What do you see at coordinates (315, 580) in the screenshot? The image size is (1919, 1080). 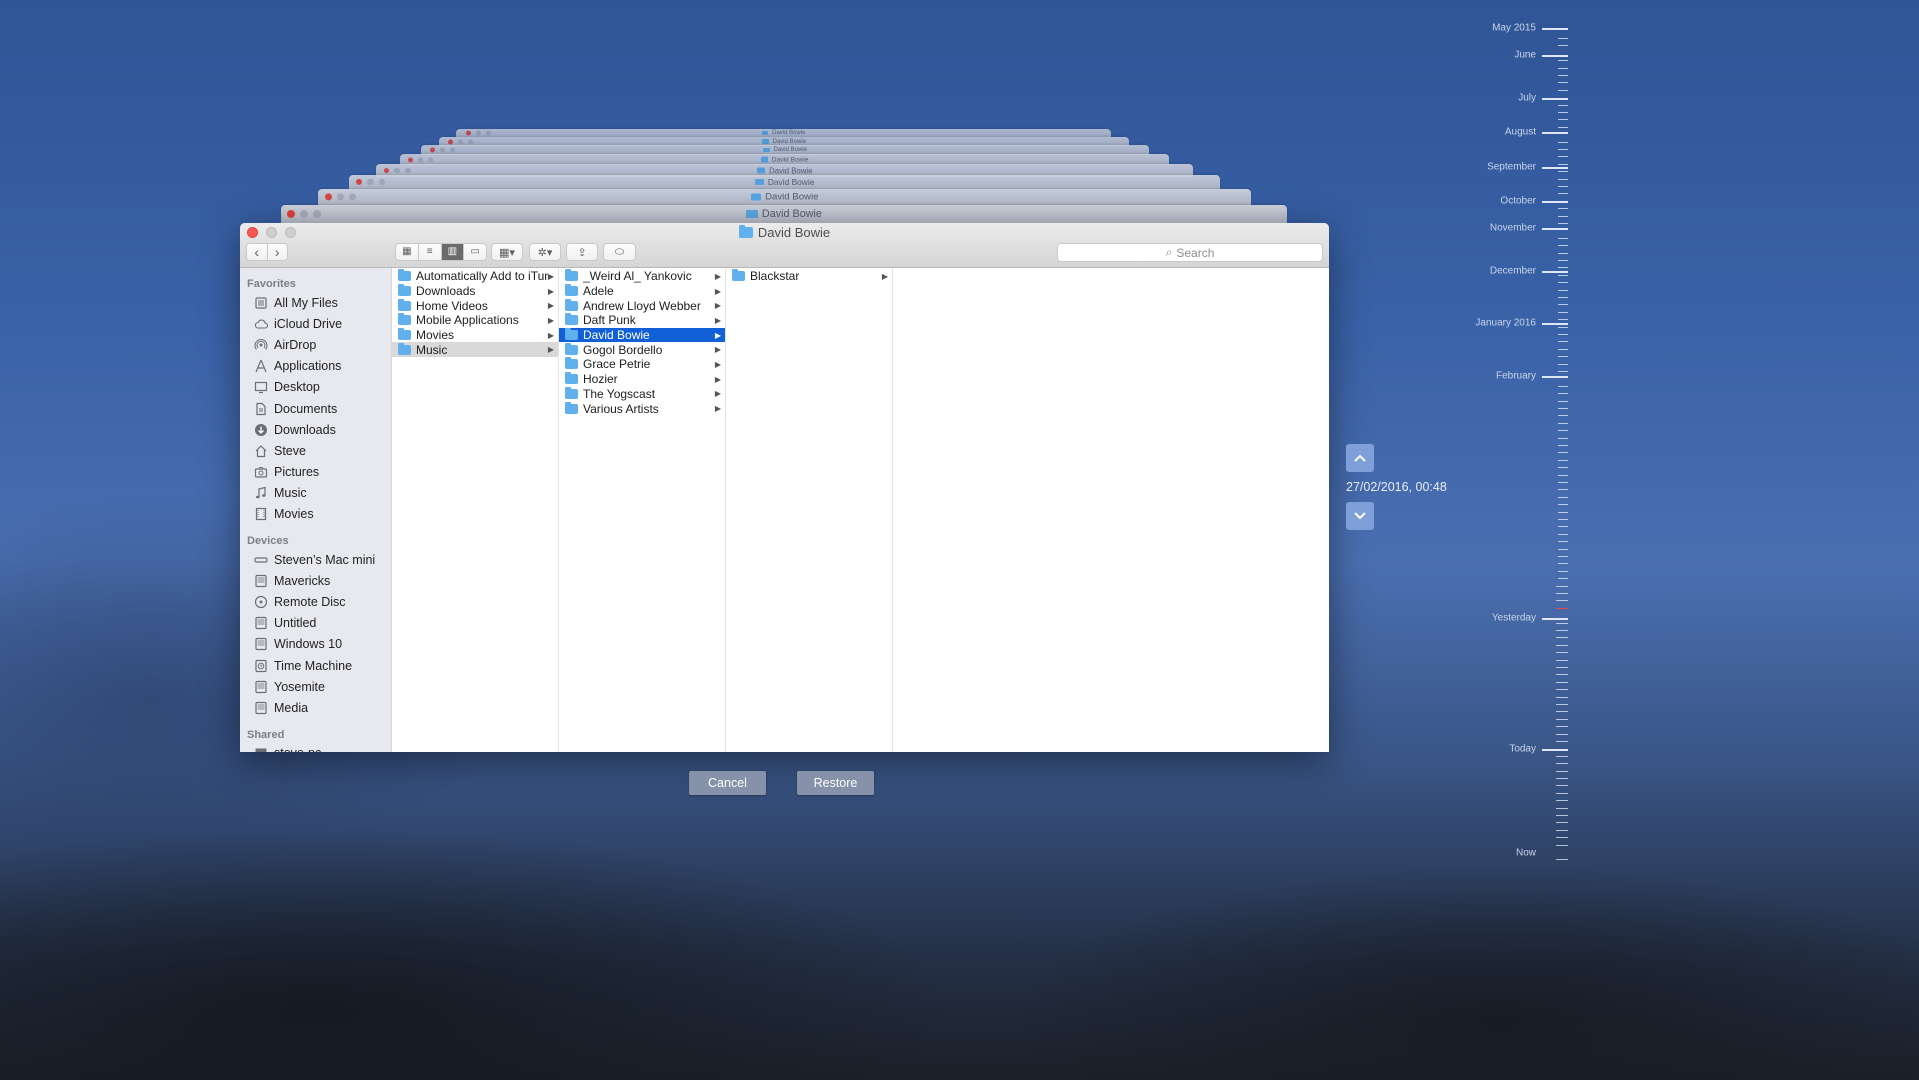 I see `sidebar-device-mavericks: Mavericks` at bounding box center [315, 580].